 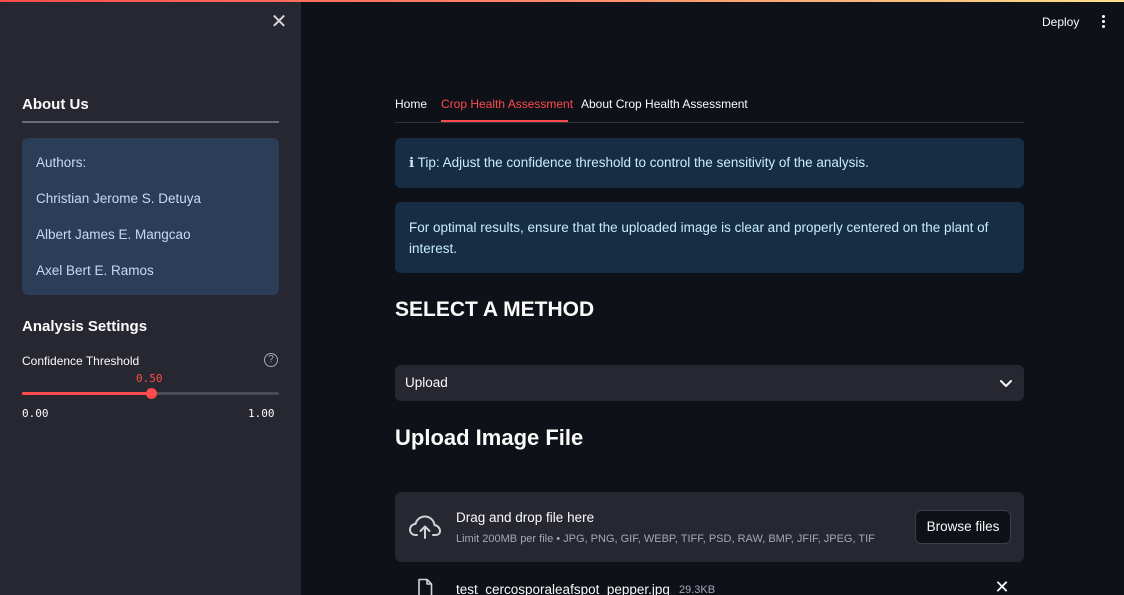 I want to click on dropzone-title: Drag and drop file here, so click(x=525, y=517).